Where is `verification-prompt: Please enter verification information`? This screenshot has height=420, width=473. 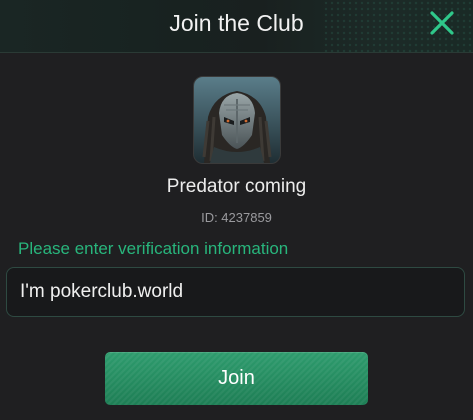 verification-prompt: Please enter verification information is located at coordinates (153, 248).